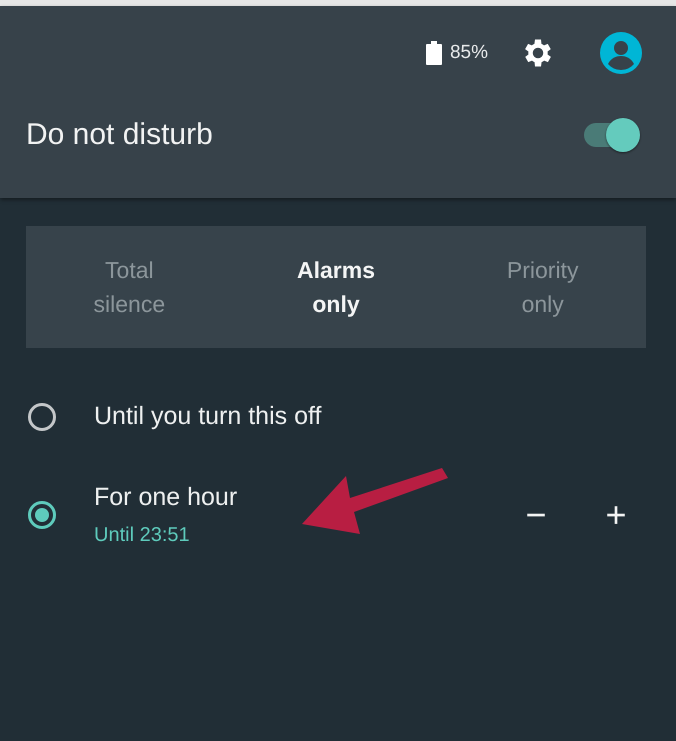 The height and width of the screenshot is (741, 676). What do you see at coordinates (536, 515) in the screenshot?
I see `decrease-button: −` at bounding box center [536, 515].